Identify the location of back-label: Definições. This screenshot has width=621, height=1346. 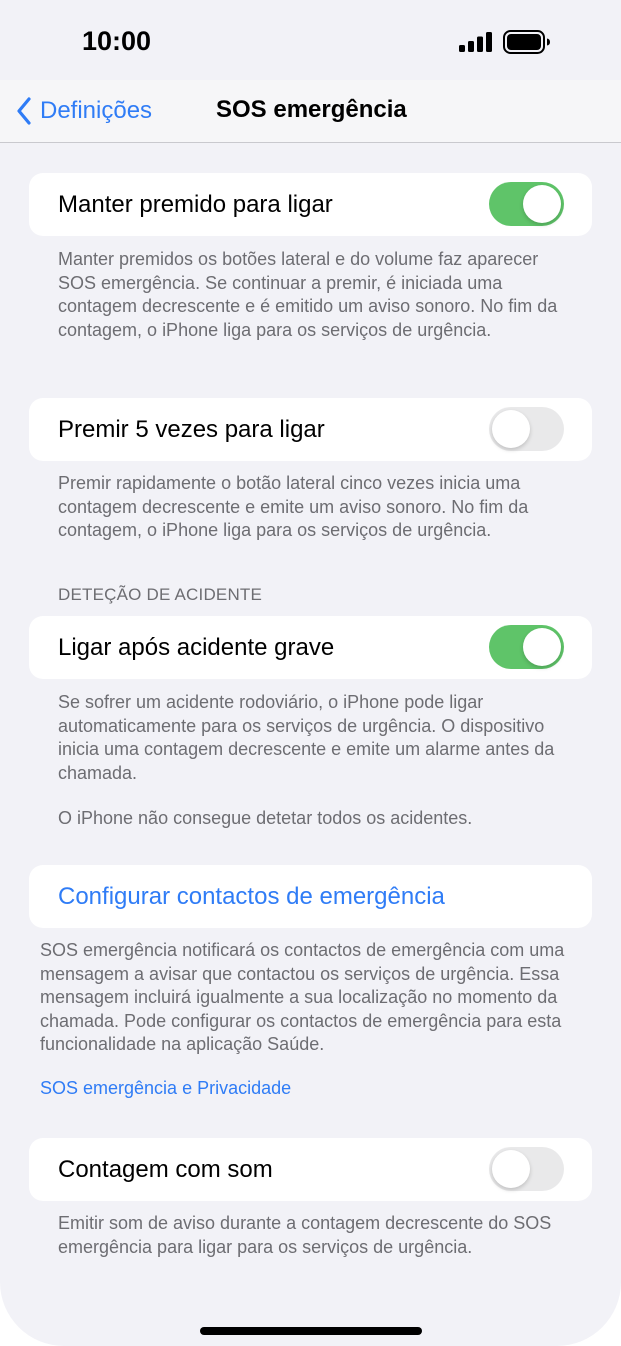
(96, 110).